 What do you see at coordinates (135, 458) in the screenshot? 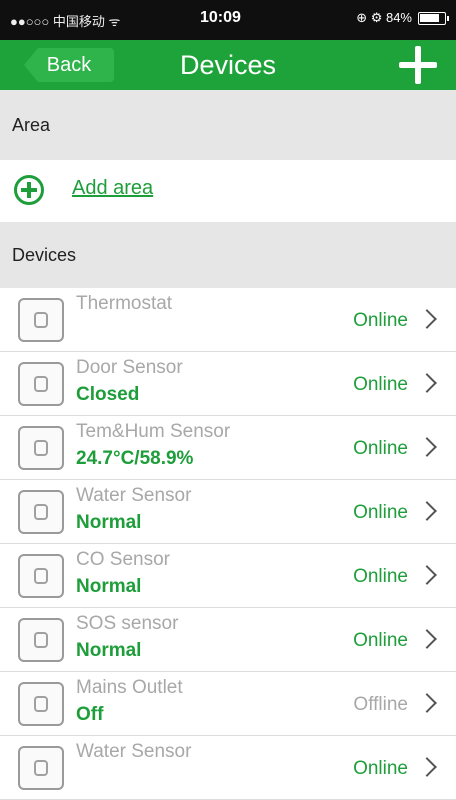
I see `device-state: 24.7°C/58.9%` at bounding box center [135, 458].